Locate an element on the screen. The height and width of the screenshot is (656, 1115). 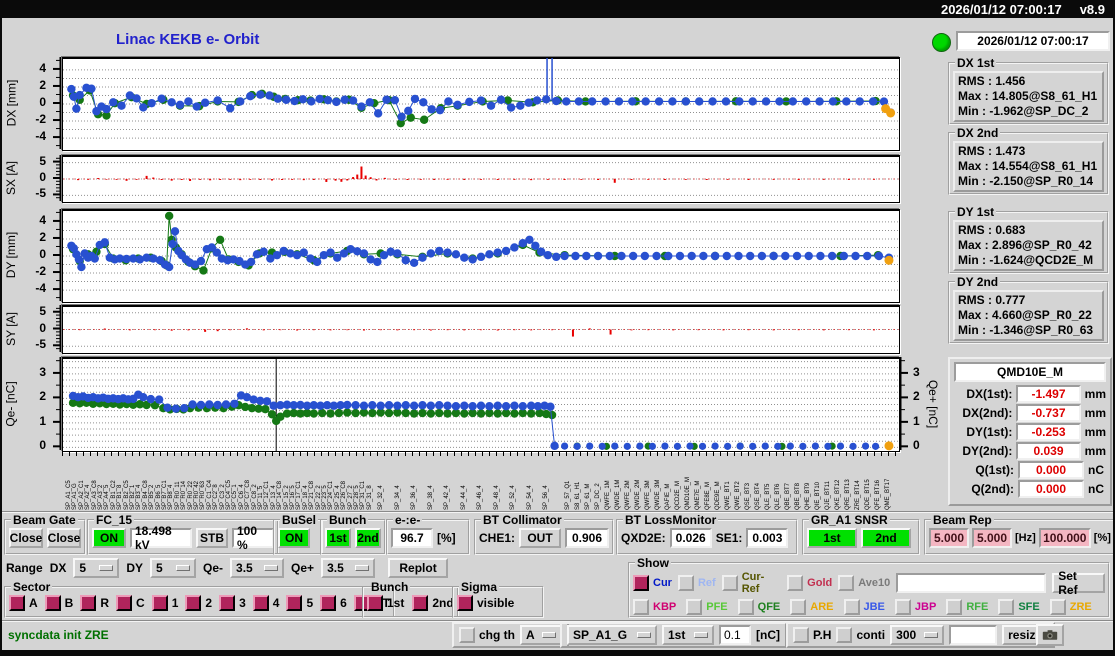
show-ref-checkbox: Ref is located at coordinates (696, 583).